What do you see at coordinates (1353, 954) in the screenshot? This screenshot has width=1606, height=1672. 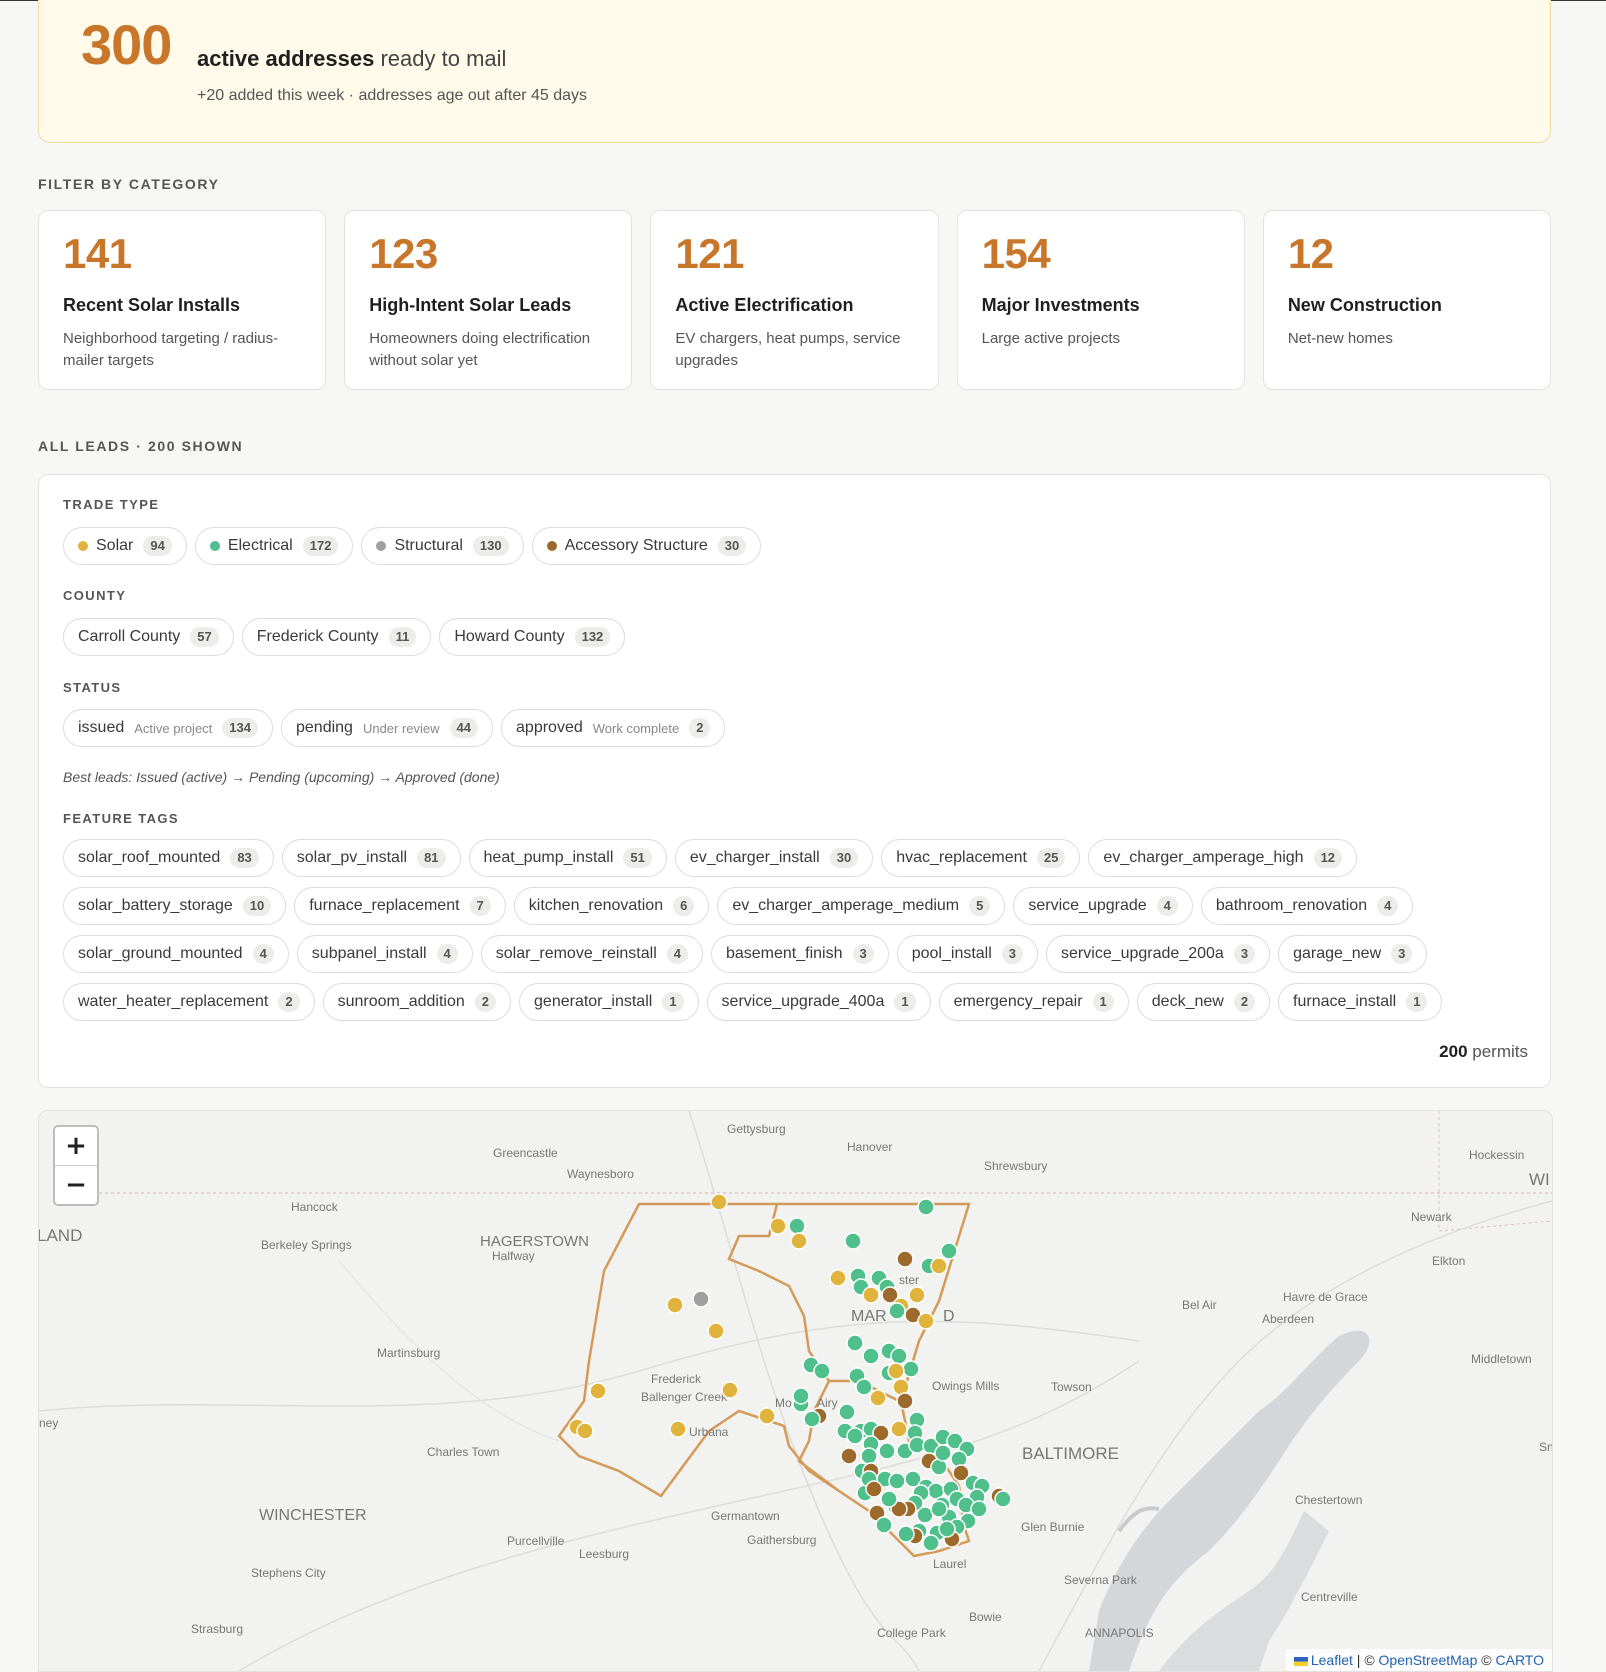 I see `feature-tag-chip: garage_new 3` at bounding box center [1353, 954].